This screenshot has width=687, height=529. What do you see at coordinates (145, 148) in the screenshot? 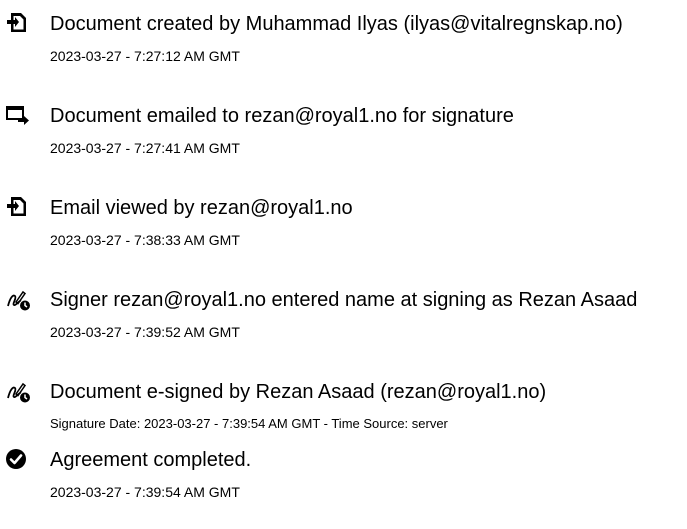
I see `event-timestamp: 2023-03-27 - 7:27:41 AM GMT` at bounding box center [145, 148].